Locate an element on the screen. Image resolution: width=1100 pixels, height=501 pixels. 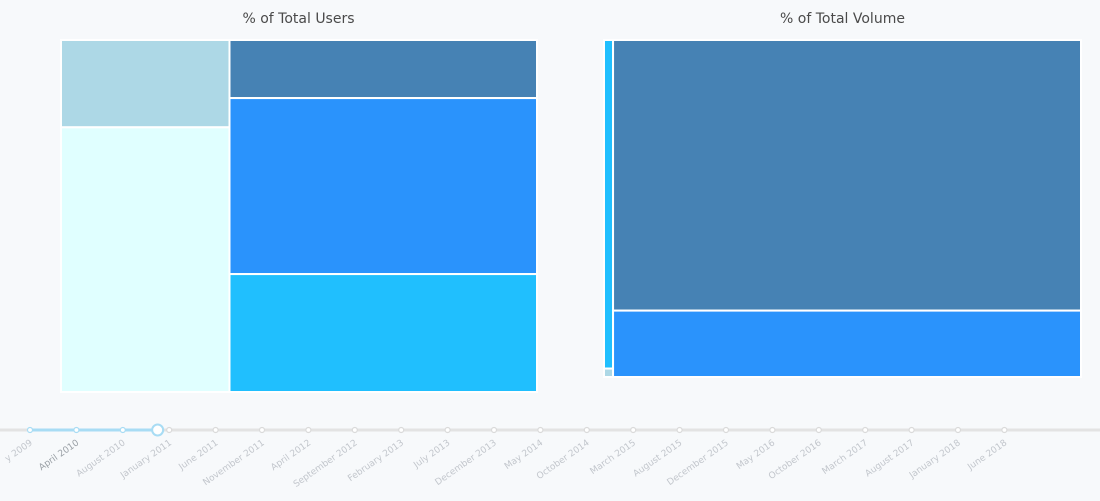
timeline-label: y 2009 is located at coordinates (19, 451).